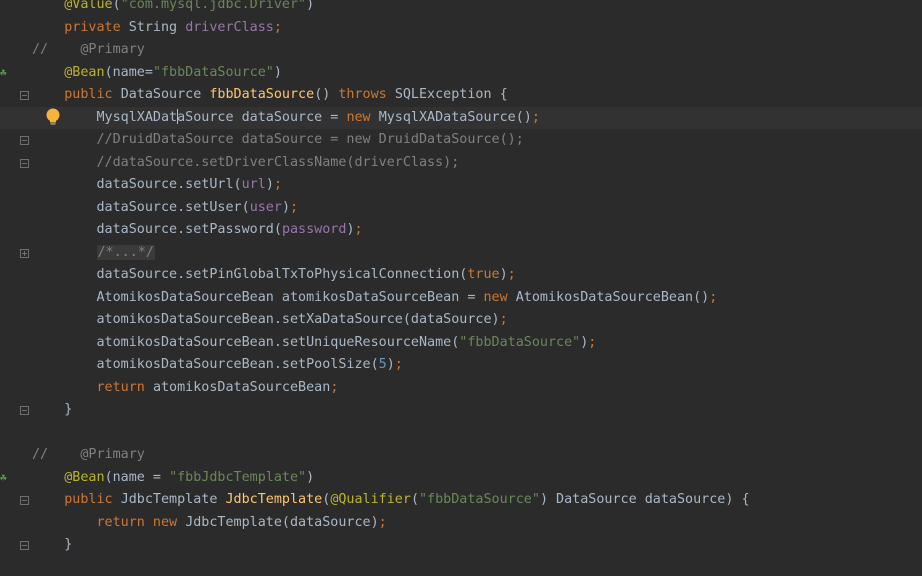  Describe the element at coordinates (157, 28) in the screenshot. I see `code-line-text: private String driverClass;` at that location.